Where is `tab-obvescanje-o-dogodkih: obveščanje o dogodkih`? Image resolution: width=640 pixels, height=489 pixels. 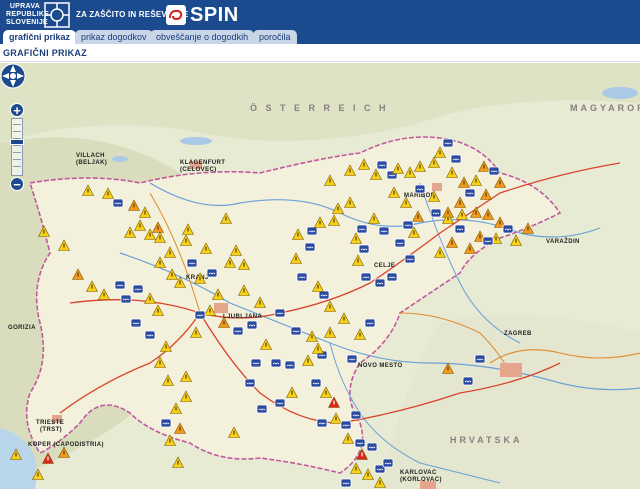 tab-obvescanje-o-dogodkih: obveščanje o dogodkih is located at coordinates (202, 37).